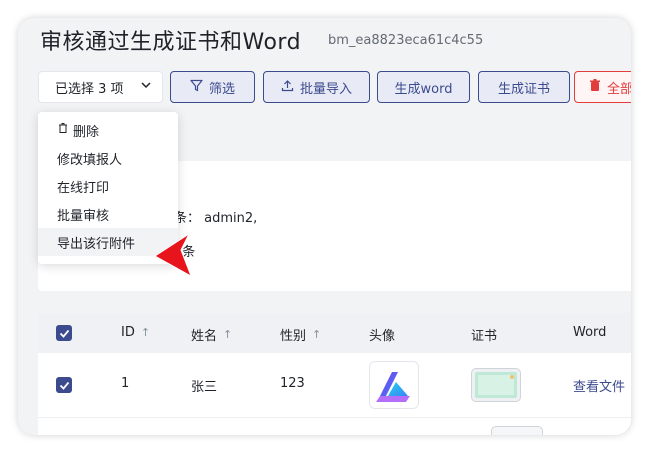  I want to click on generate-certificate-label: 生成证书, so click(523, 89).